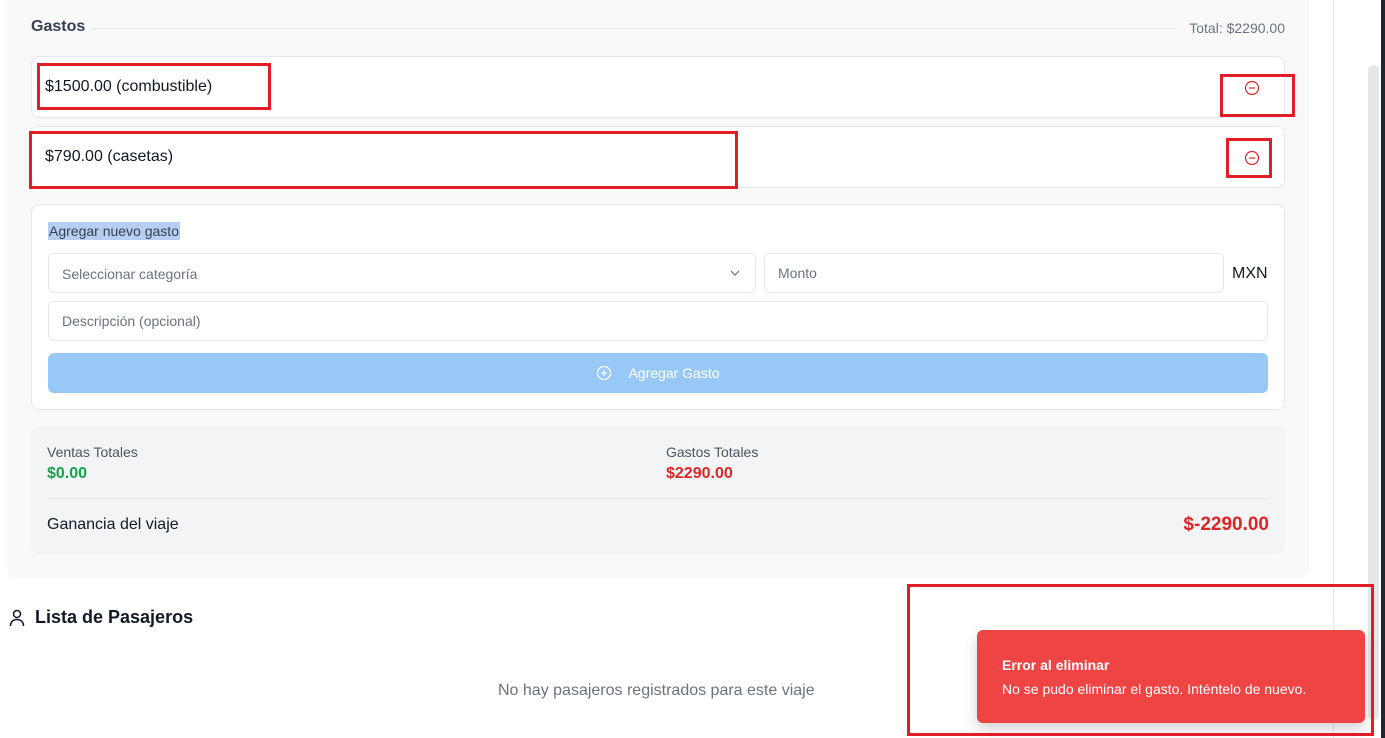 This screenshot has width=1385, height=738. Describe the element at coordinates (1237, 28) in the screenshot. I see `expenses-total: Total: $2290.00` at that location.